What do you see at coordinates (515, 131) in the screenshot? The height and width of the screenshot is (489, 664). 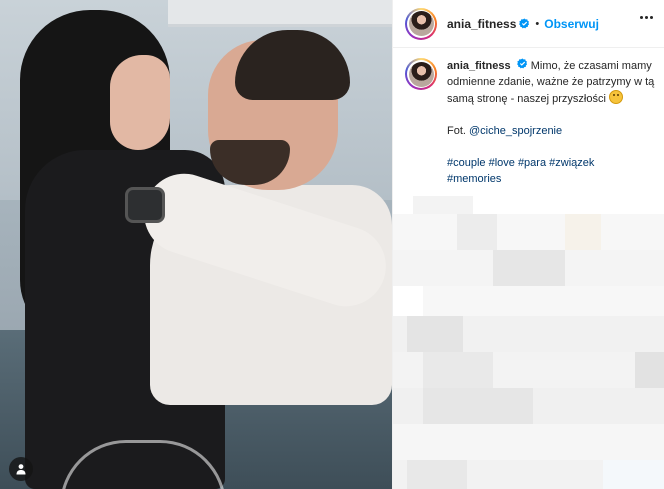 I see `photo-credit-link: @ciche_spojrzenie` at bounding box center [515, 131].